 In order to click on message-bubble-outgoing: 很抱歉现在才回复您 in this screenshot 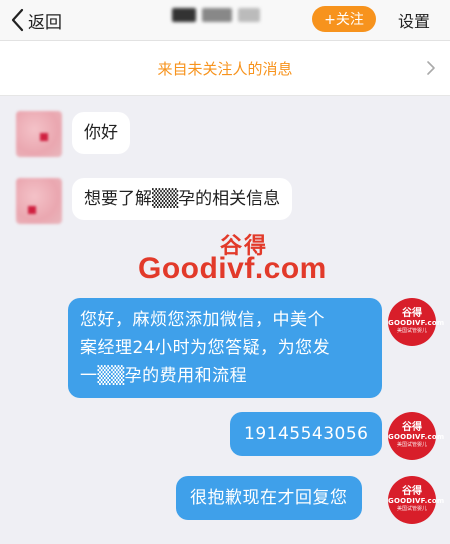, I will do `click(269, 498)`.